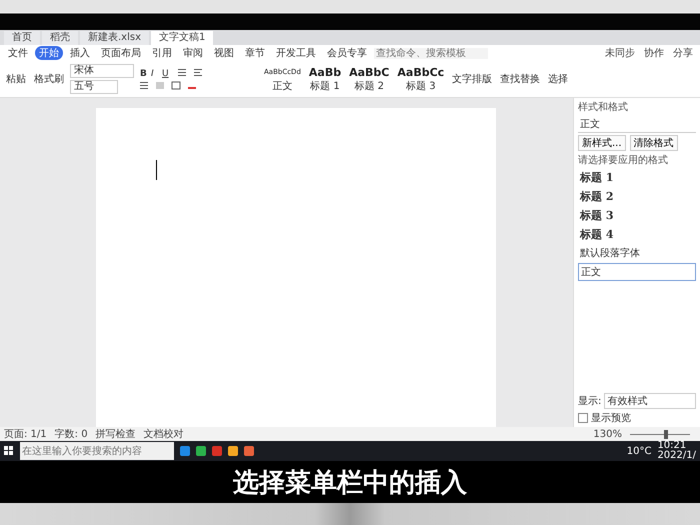 This screenshot has width=700, height=525. Describe the element at coordinates (421, 86) in the screenshot. I see `style-label: 标题 3` at that location.